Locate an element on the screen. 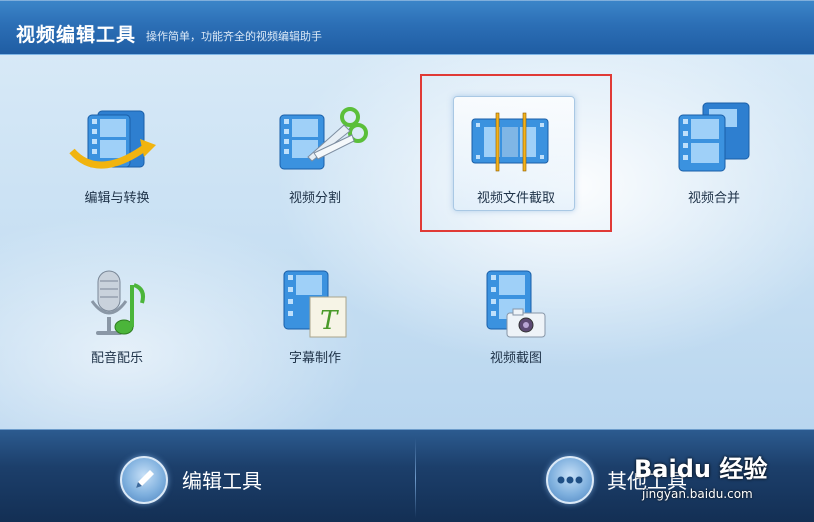 The height and width of the screenshot is (522, 814). app-subtitle: 操作简单，功能齐全的视频编辑助手 is located at coordinates (234, 36).